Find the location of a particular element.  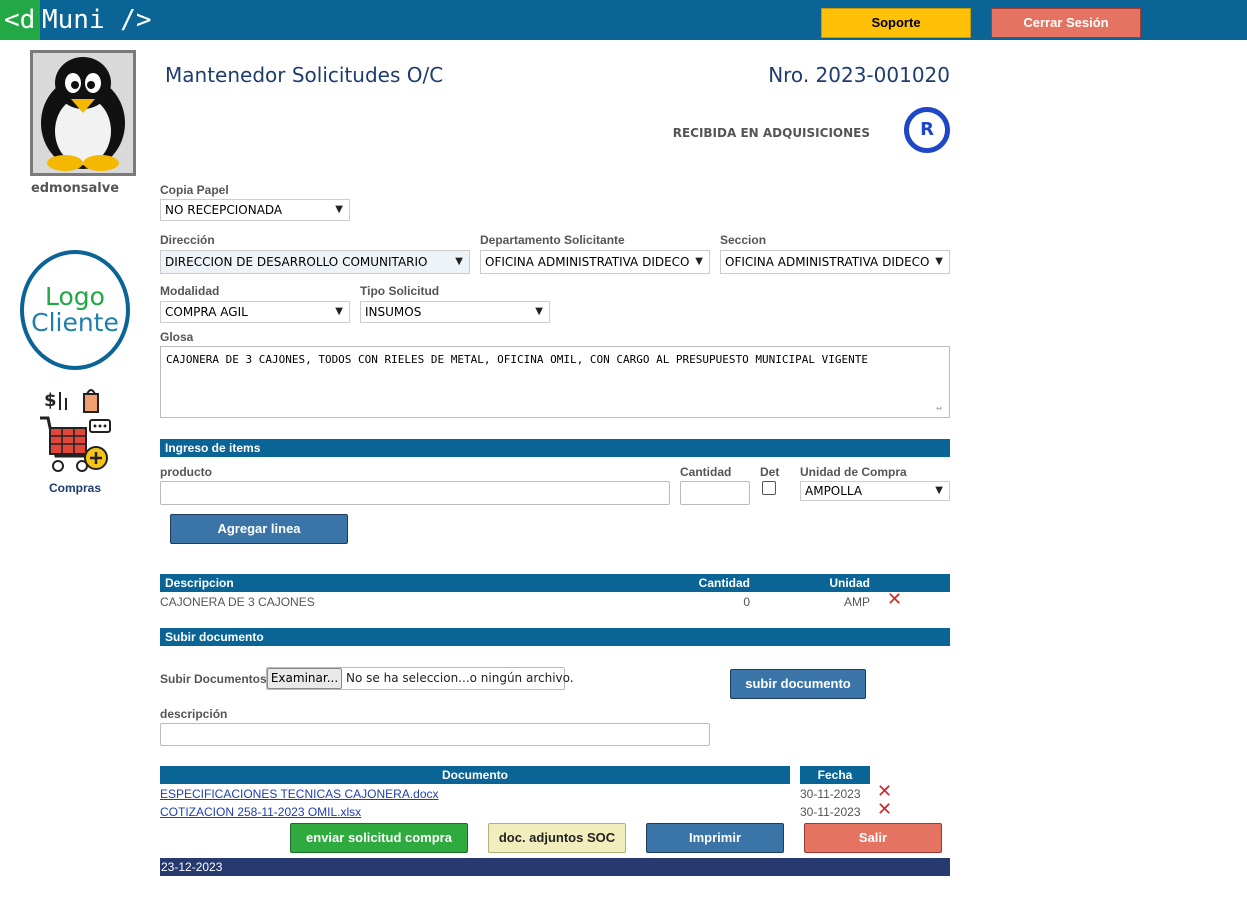

glosa-label: Glosa is located at coordinates (177, 337).